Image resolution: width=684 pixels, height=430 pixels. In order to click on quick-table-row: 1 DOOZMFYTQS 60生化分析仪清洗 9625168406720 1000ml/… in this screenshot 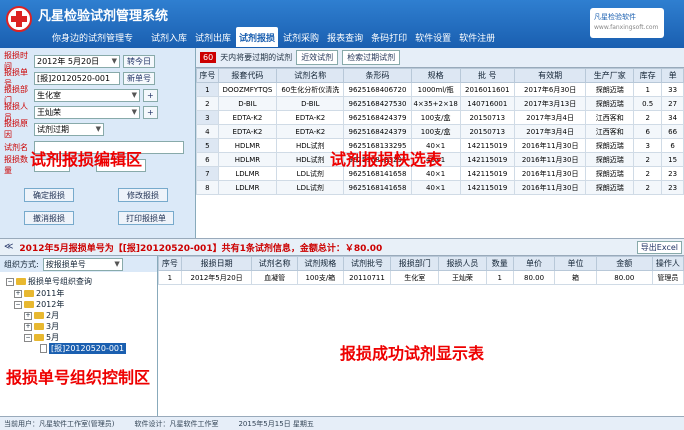, I will do `click(440, 89)`.